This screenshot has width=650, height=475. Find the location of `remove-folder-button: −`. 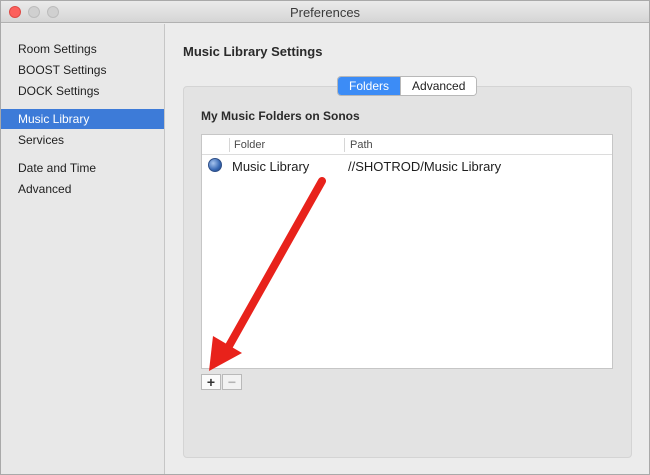

remove-folder-button: − is located at coordinates (232, 382).